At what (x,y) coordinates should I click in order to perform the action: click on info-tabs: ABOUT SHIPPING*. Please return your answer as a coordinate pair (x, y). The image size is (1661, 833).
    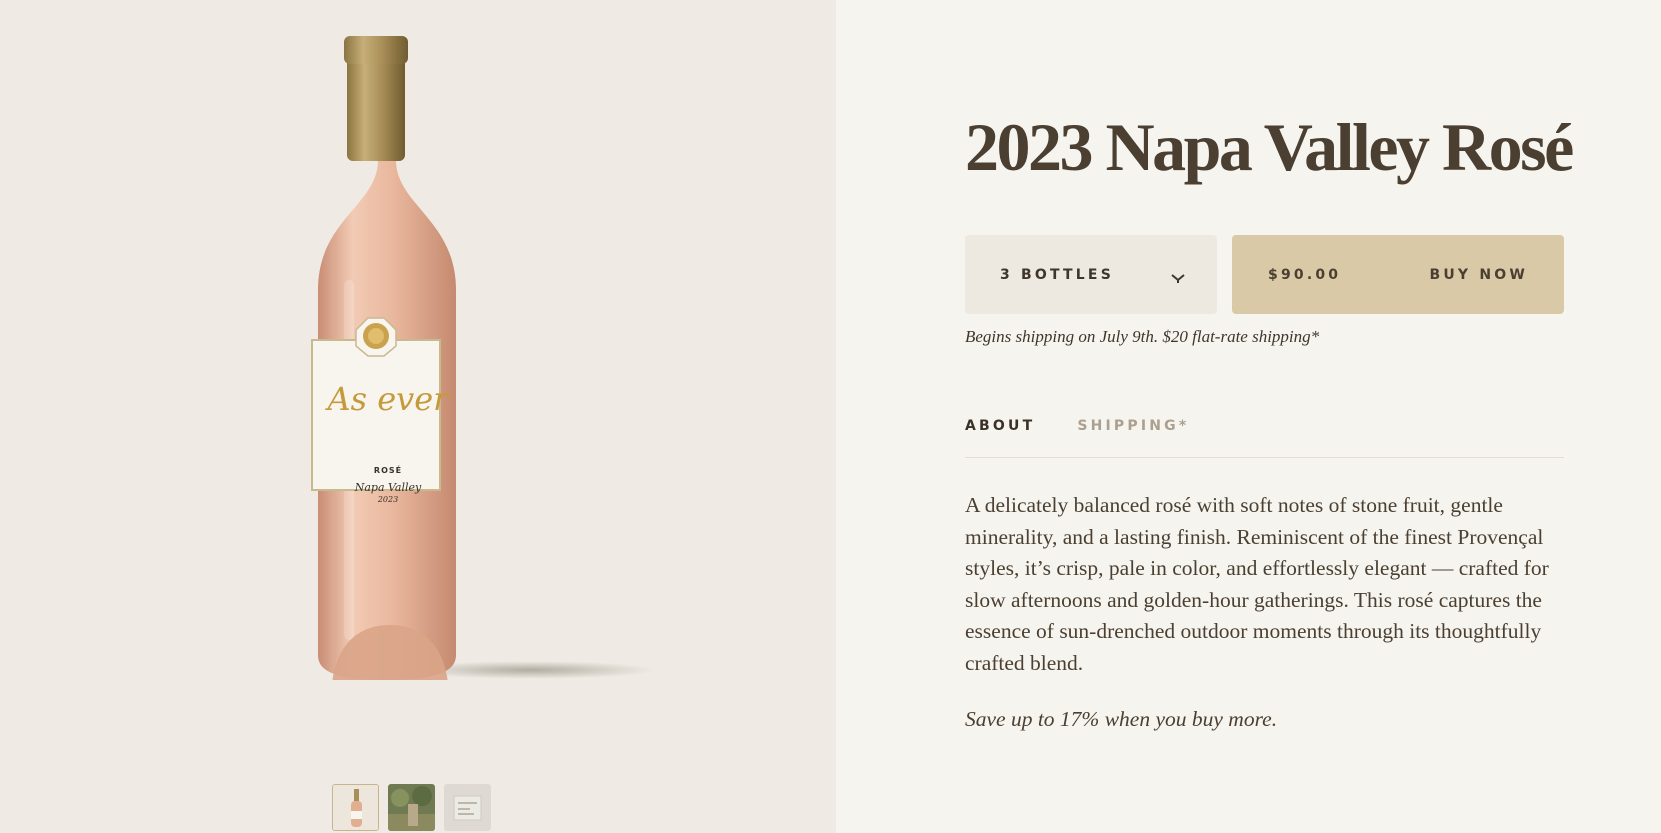
    Looking at the image, I should click on (1077, 426).